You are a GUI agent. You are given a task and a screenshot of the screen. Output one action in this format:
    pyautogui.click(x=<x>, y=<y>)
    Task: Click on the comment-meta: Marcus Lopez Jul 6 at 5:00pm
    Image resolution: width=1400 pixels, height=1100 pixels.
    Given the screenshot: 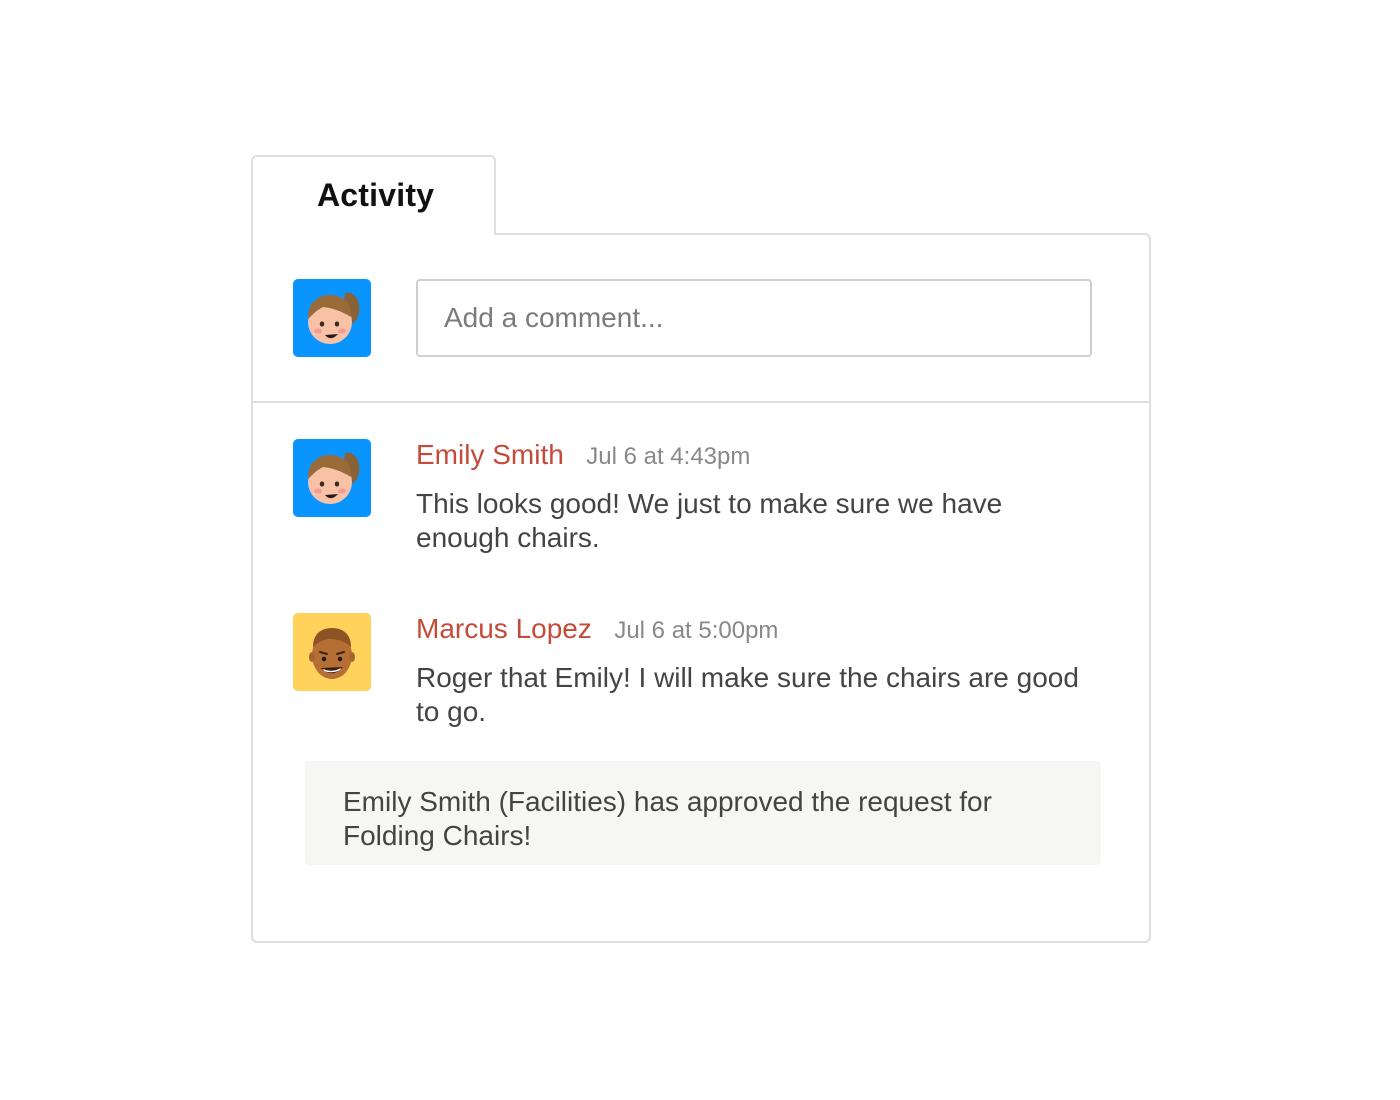 What is the action you would take?
    pyautogui.click(x=756, y=634)
    